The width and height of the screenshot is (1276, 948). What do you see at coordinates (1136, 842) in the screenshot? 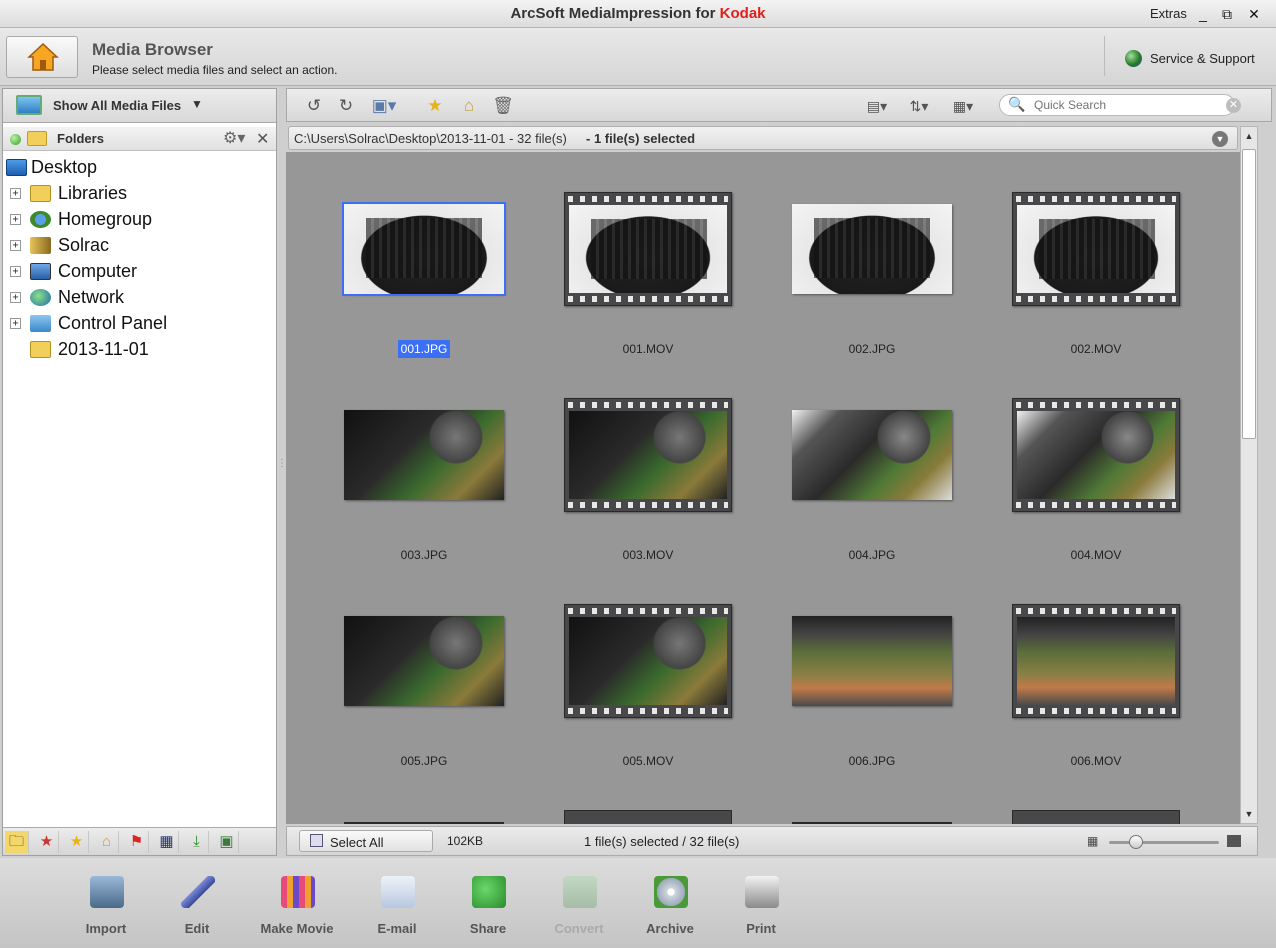
I see `slider-knob` at bounding box center [1136, 842].